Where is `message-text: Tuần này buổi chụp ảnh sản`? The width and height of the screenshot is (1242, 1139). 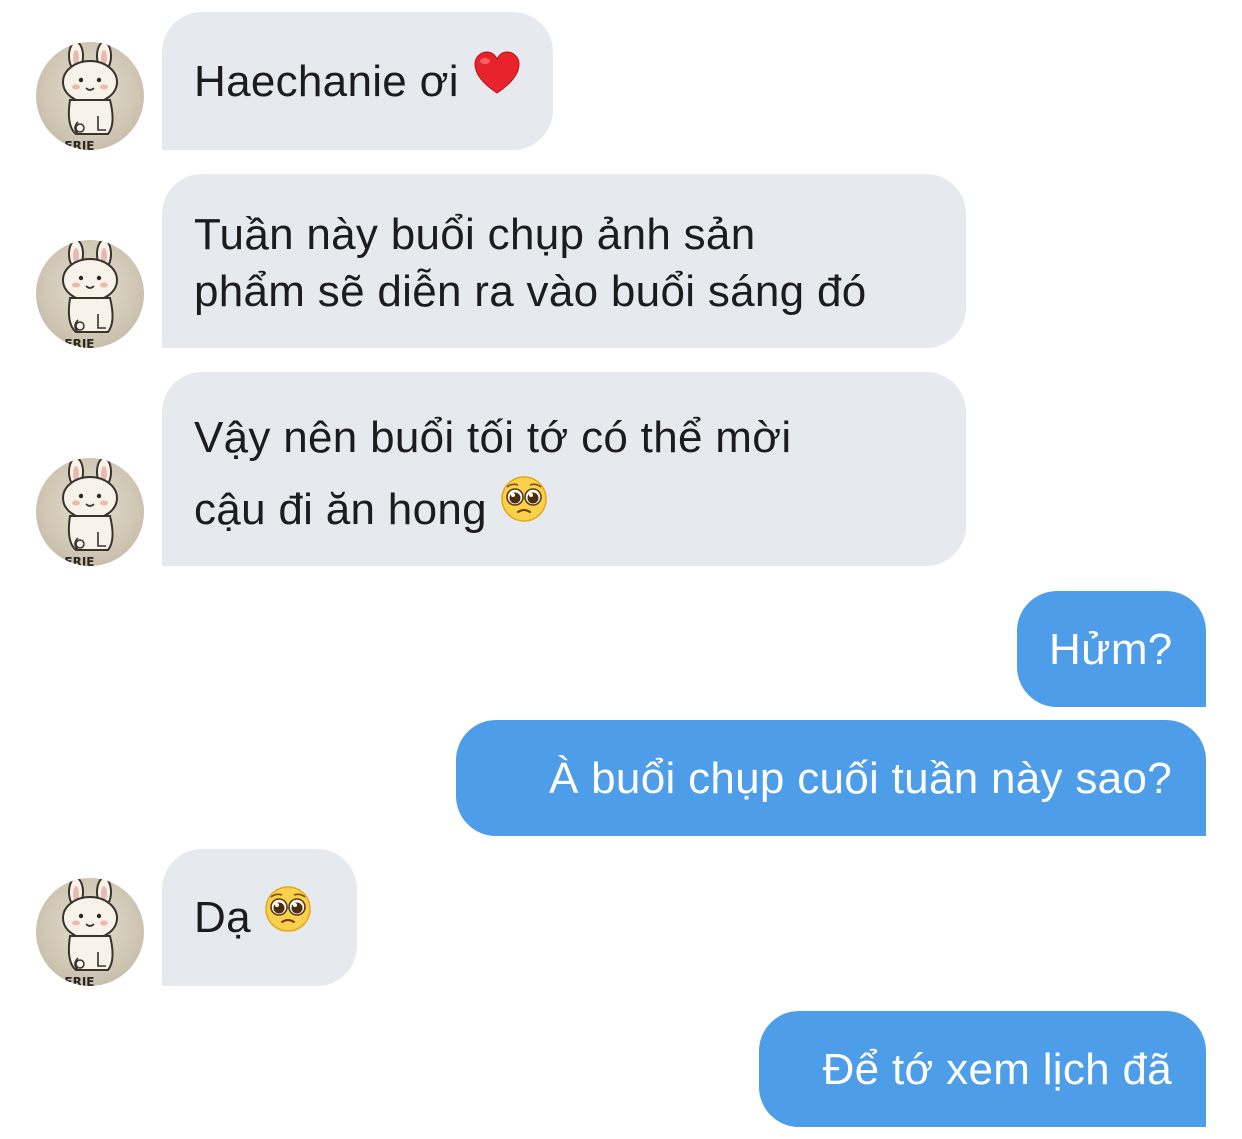 message-text: Tuần này buổi chụp ảnh sản is located at coordinates (475, 234).